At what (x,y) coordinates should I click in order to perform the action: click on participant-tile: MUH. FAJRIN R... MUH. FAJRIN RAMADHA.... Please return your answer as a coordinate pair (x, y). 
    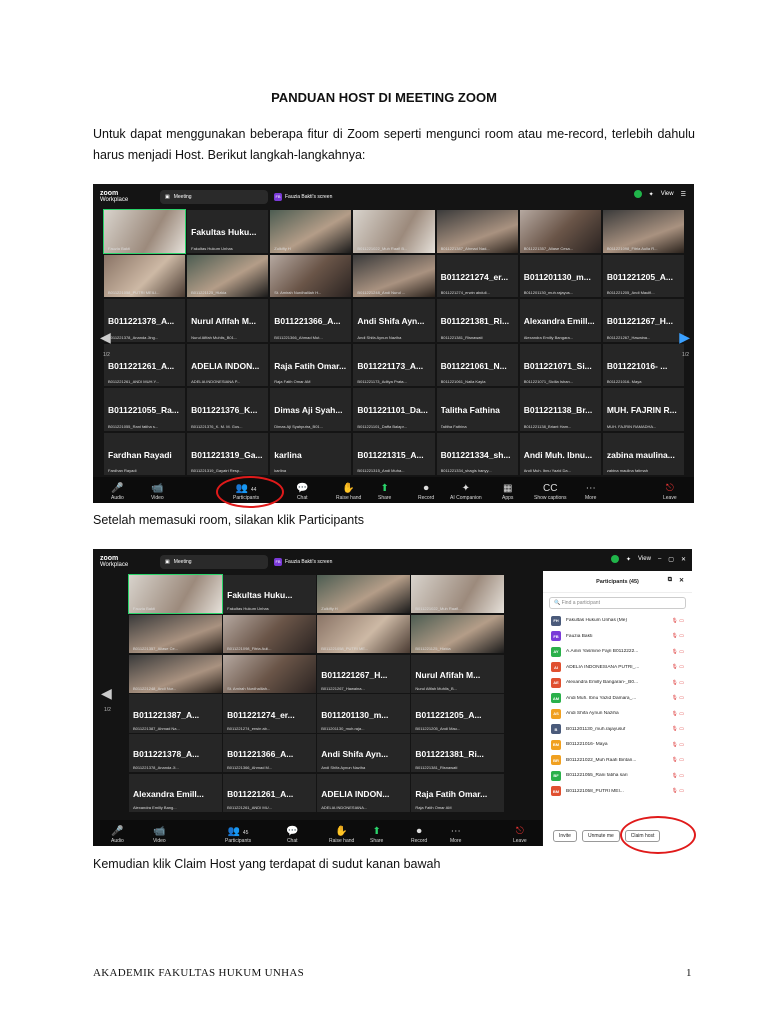
    Looking at the image, I should click on (643, 409).